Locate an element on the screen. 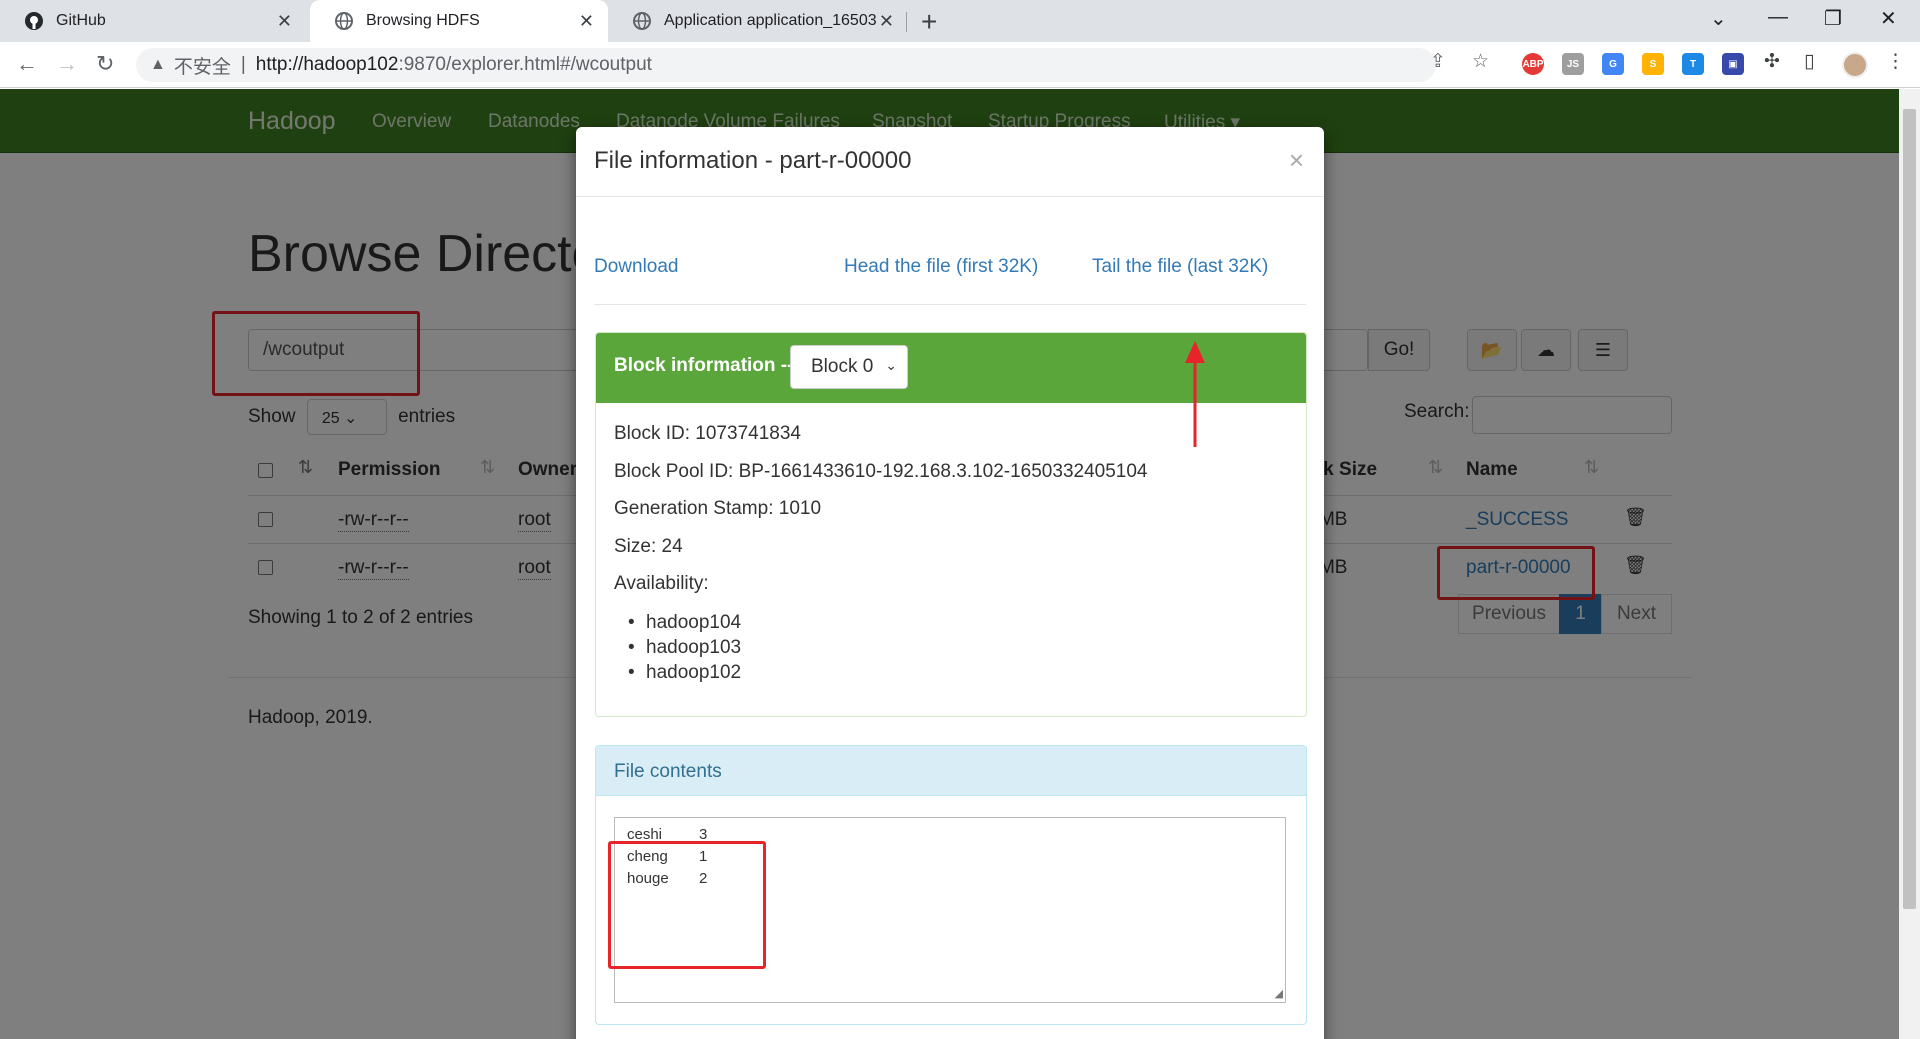  back-icon: ← is located at coordinates (27, 64).